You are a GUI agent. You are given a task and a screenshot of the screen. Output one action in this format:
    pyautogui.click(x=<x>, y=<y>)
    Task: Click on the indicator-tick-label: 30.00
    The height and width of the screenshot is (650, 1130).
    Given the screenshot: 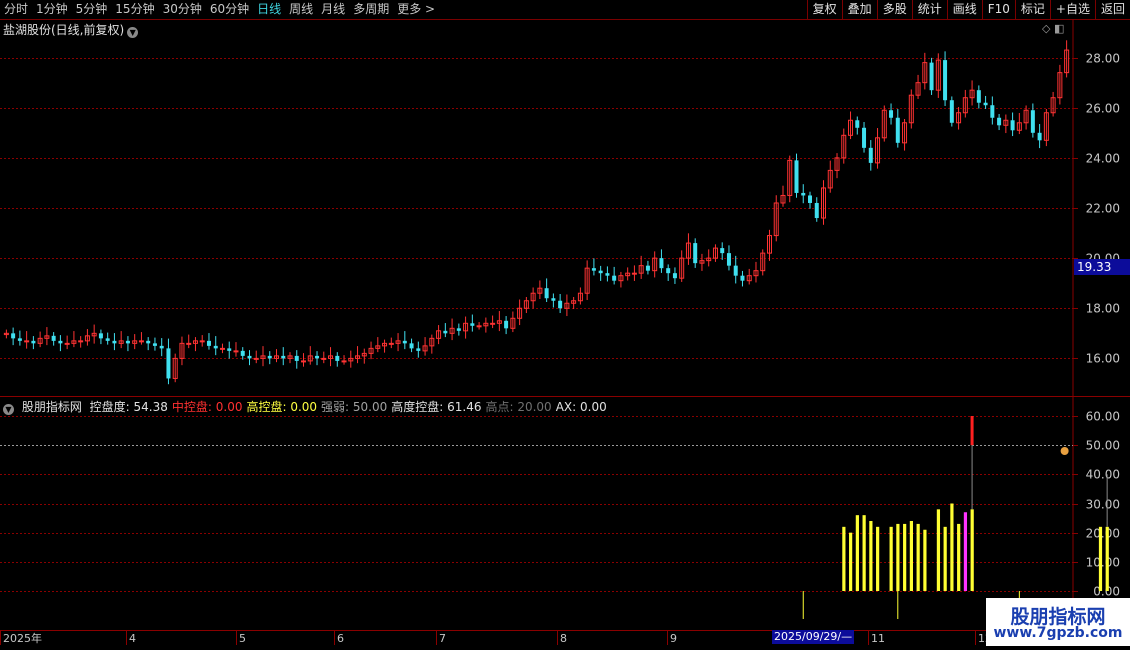 What is the action you would take?
    pyautogui.click(x=1103, y=505)
    